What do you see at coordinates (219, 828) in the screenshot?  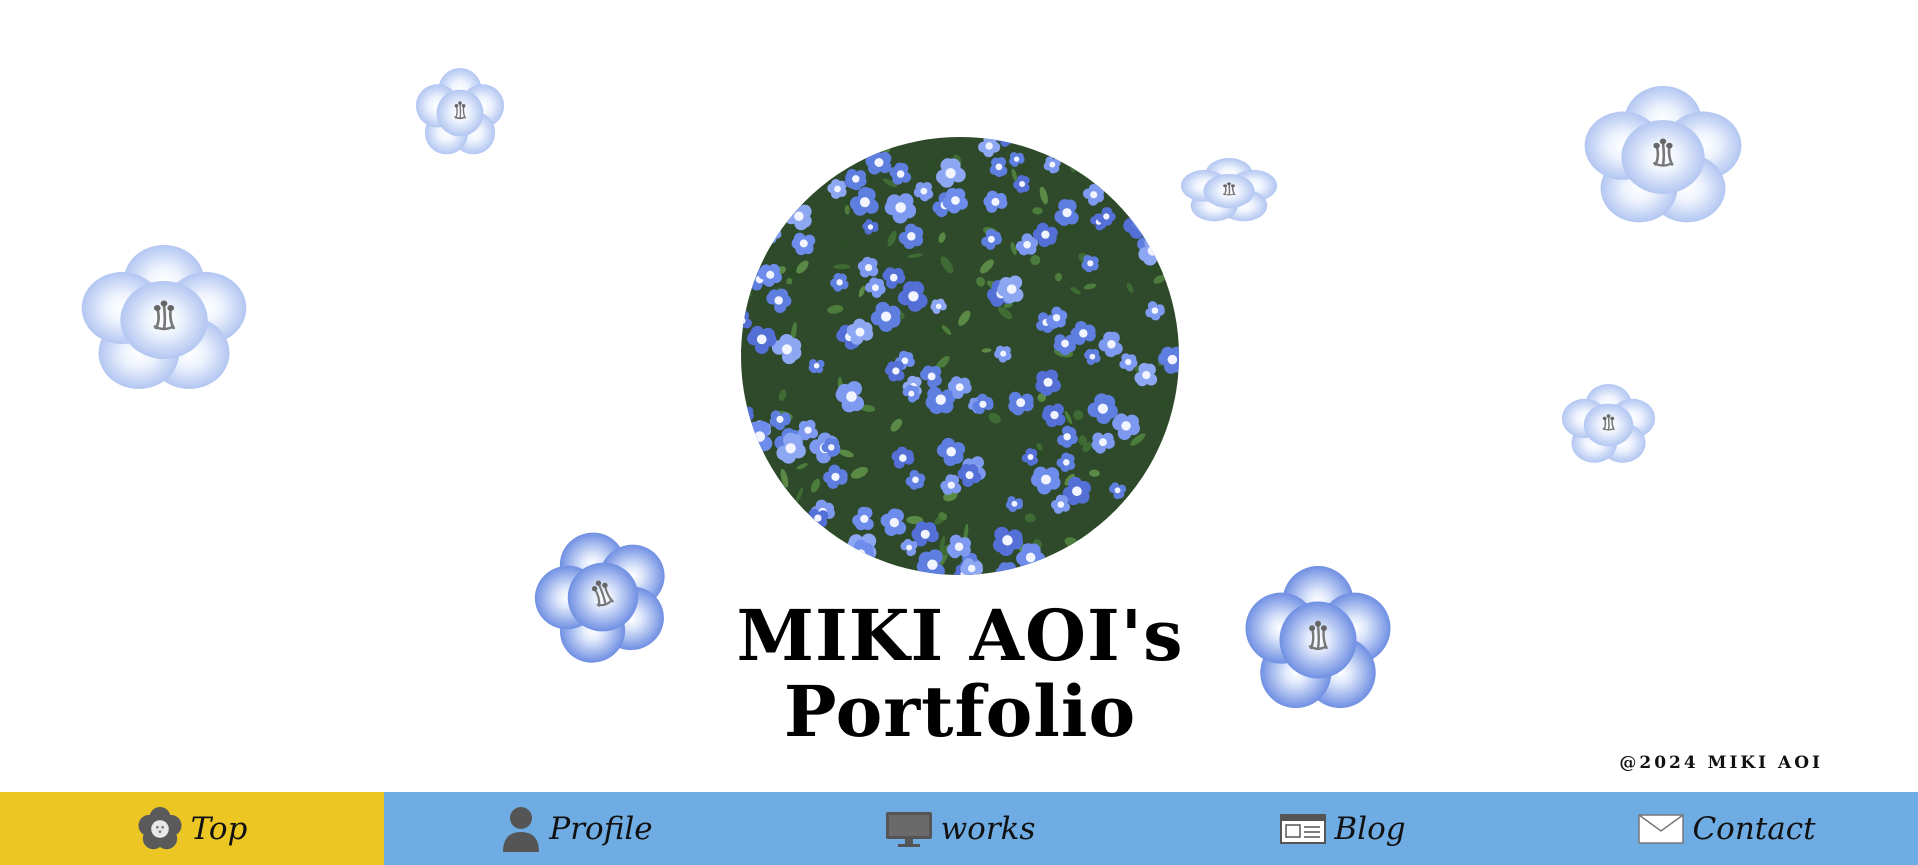 I see `nav-label: Top` at bounding box center [219, 828].